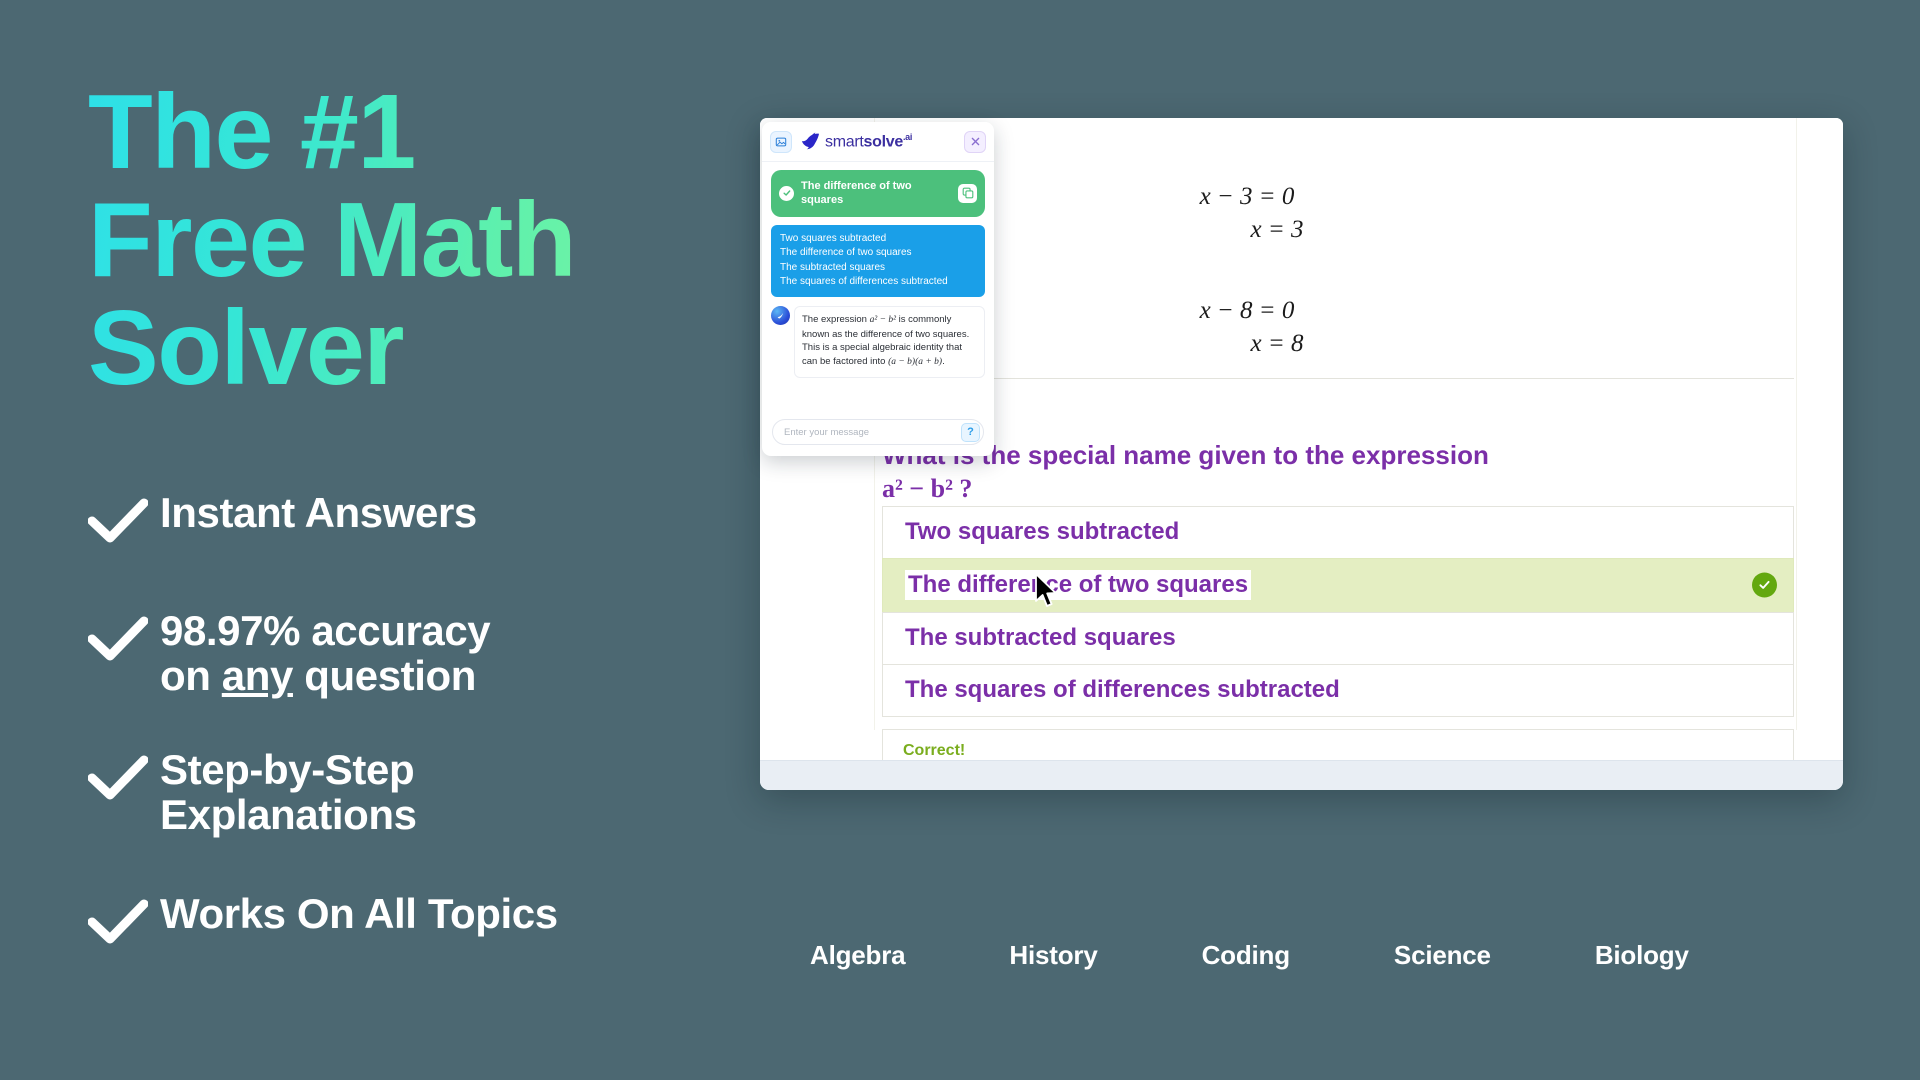 The image size is (1920, 1080). I want to click on chat-user-message-line: The subtracted squares, so click(833, 267).